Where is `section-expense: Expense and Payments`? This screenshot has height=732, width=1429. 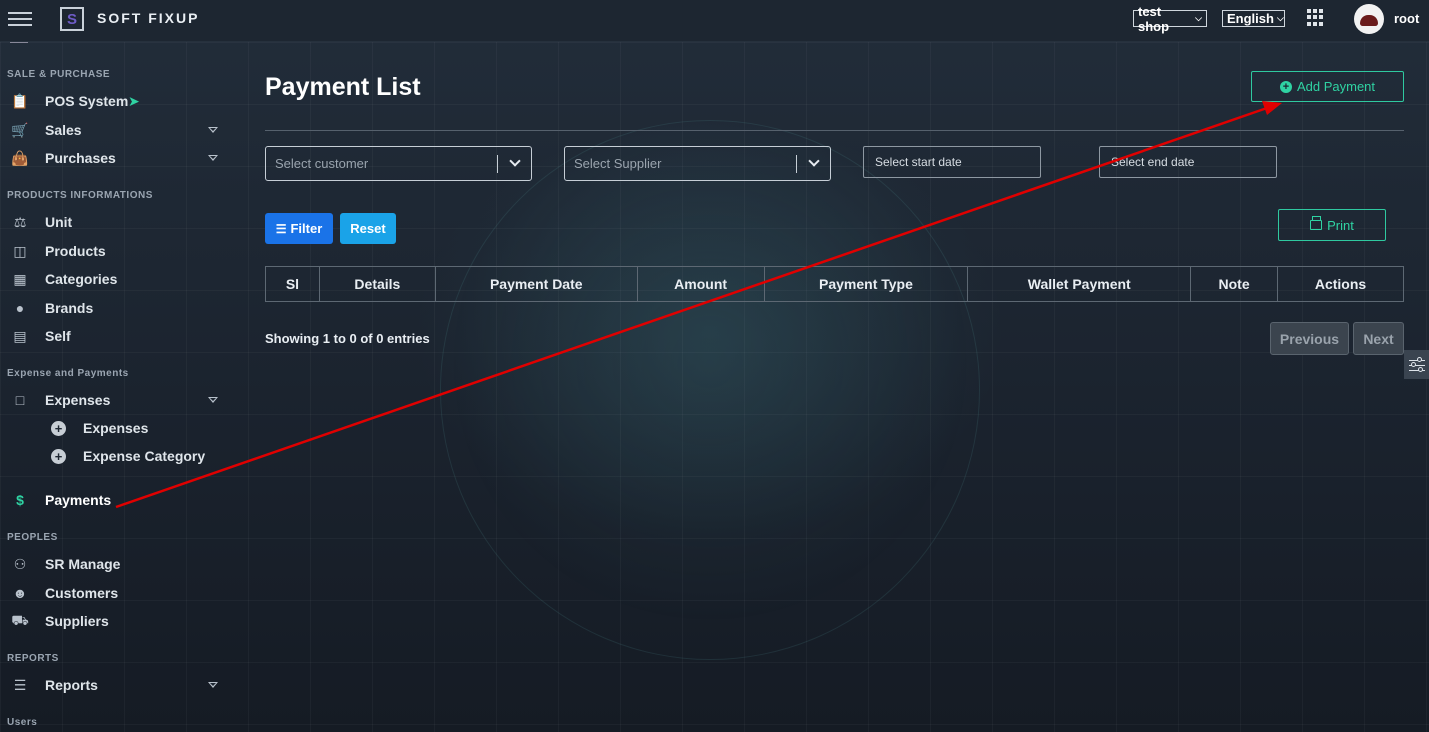 section-expense: Expense and Payments is located at coordinates (68, 373).